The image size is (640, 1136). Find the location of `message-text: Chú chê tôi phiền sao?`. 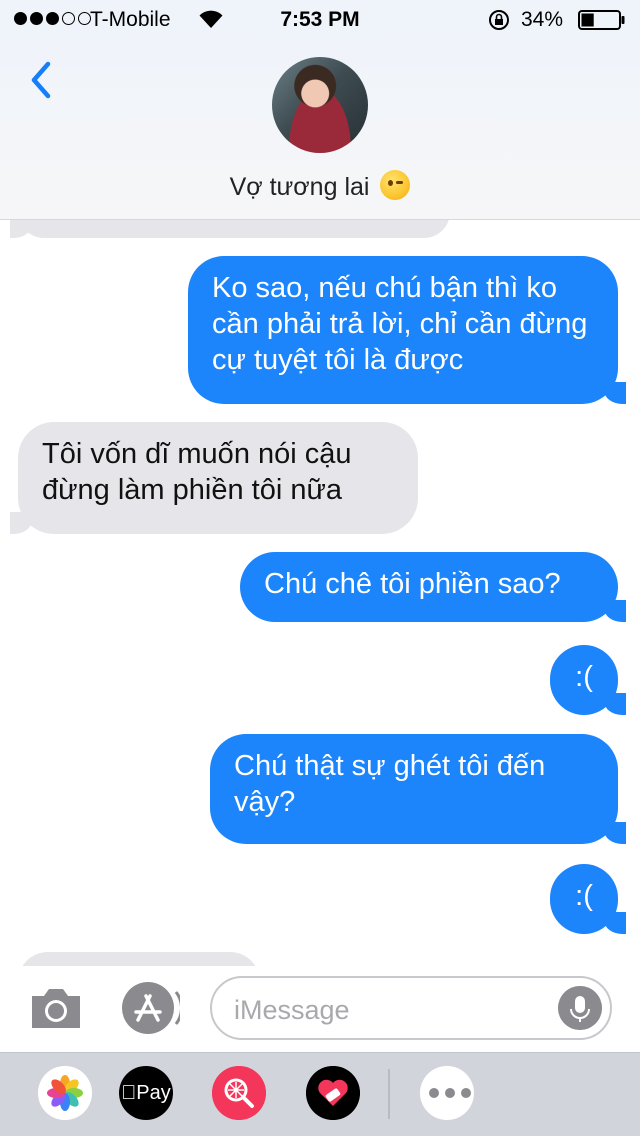

message-text: Chú chê tôi phiền sao? is located at coordinates (412, 584).